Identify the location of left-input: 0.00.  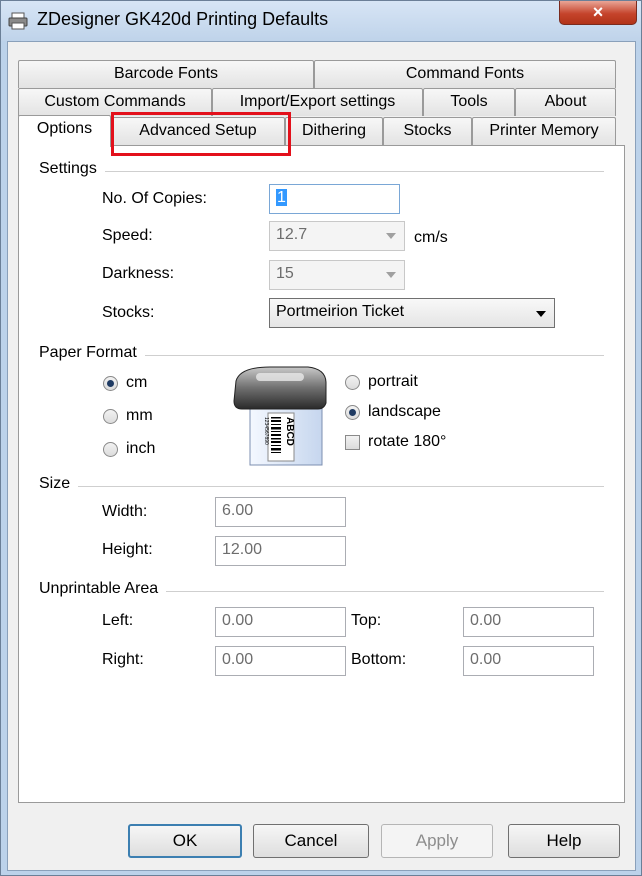
(280, 622).